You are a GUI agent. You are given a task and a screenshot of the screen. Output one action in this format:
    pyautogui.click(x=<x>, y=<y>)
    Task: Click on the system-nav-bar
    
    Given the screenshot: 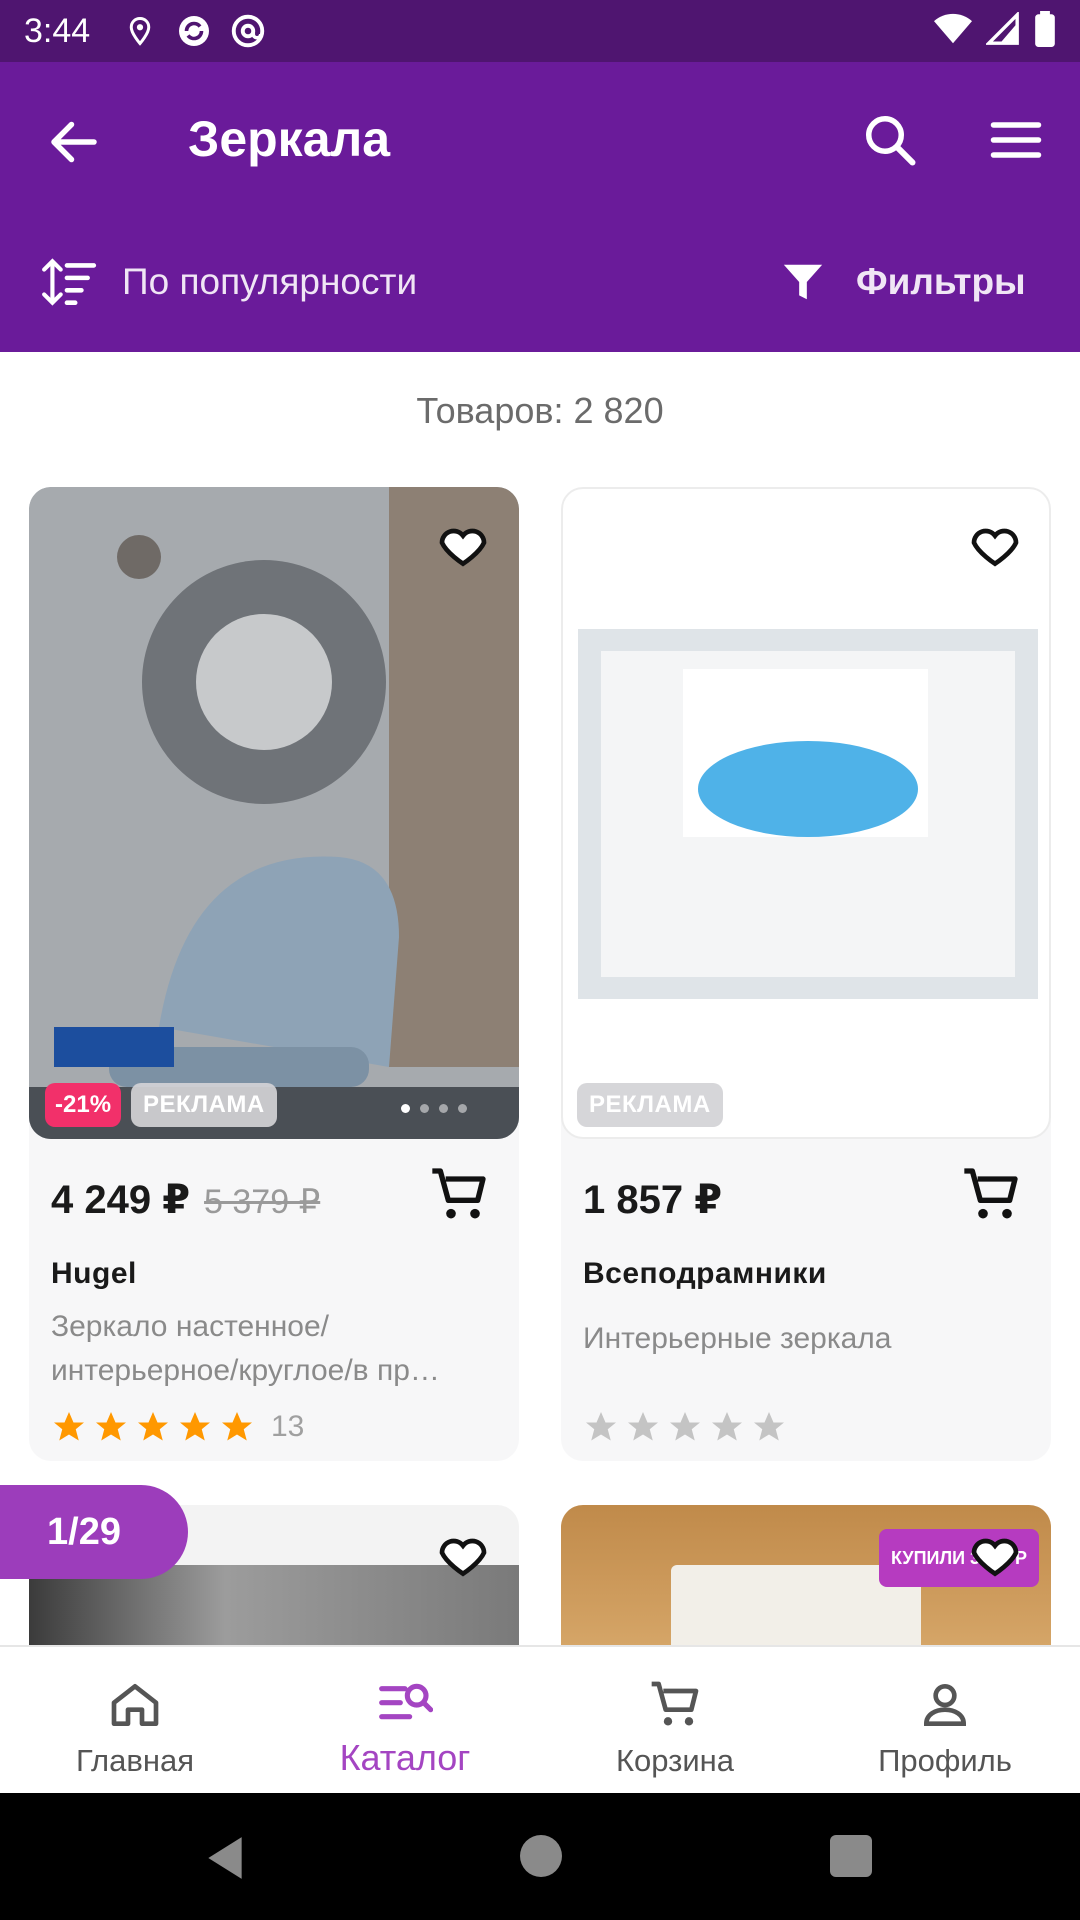 What is the action you would take?
    pyautogui.click(x=540, y=1856)
    